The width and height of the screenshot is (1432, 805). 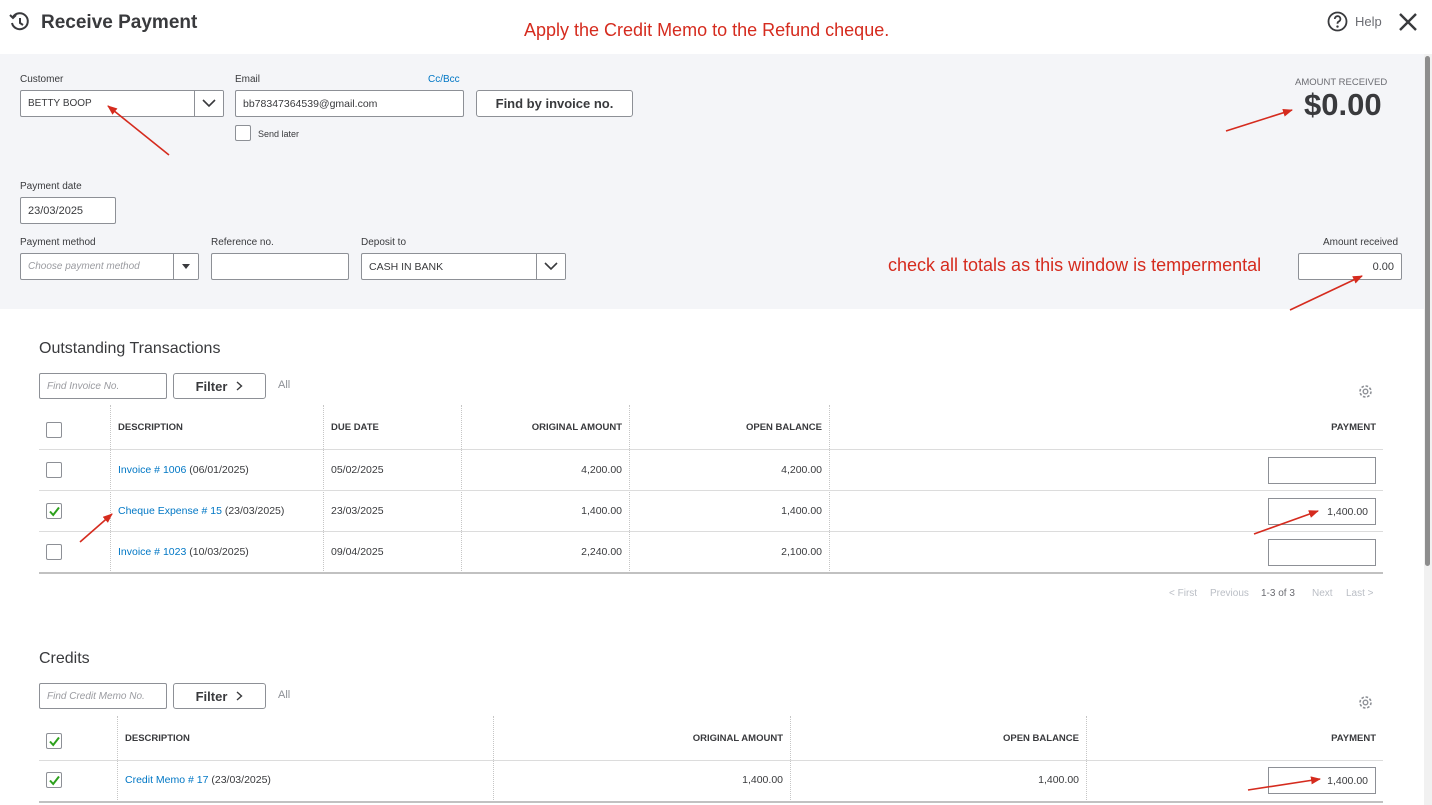 I want to click on cheque-expense-15-link: Cheque Expense # 15, so click(x=170, y=511).